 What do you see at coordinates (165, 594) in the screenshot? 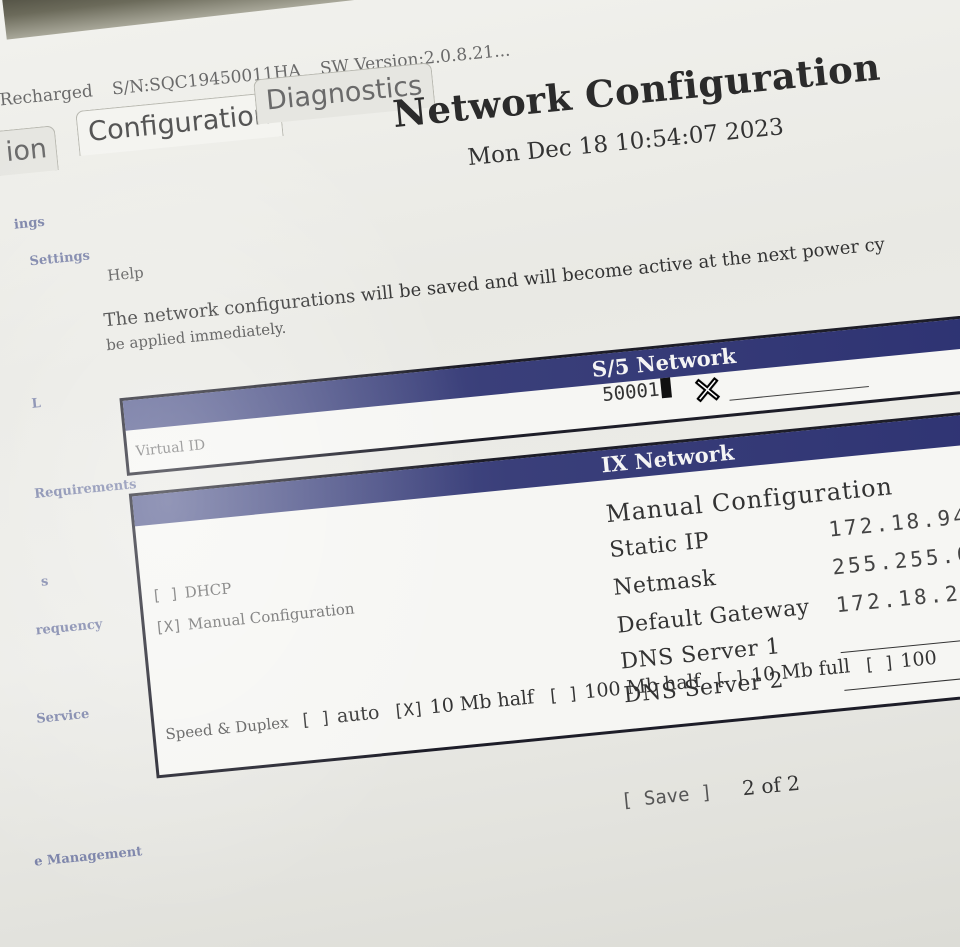
I see `dhcp-checkbox: [ ]` at bounding box center [165, 594].